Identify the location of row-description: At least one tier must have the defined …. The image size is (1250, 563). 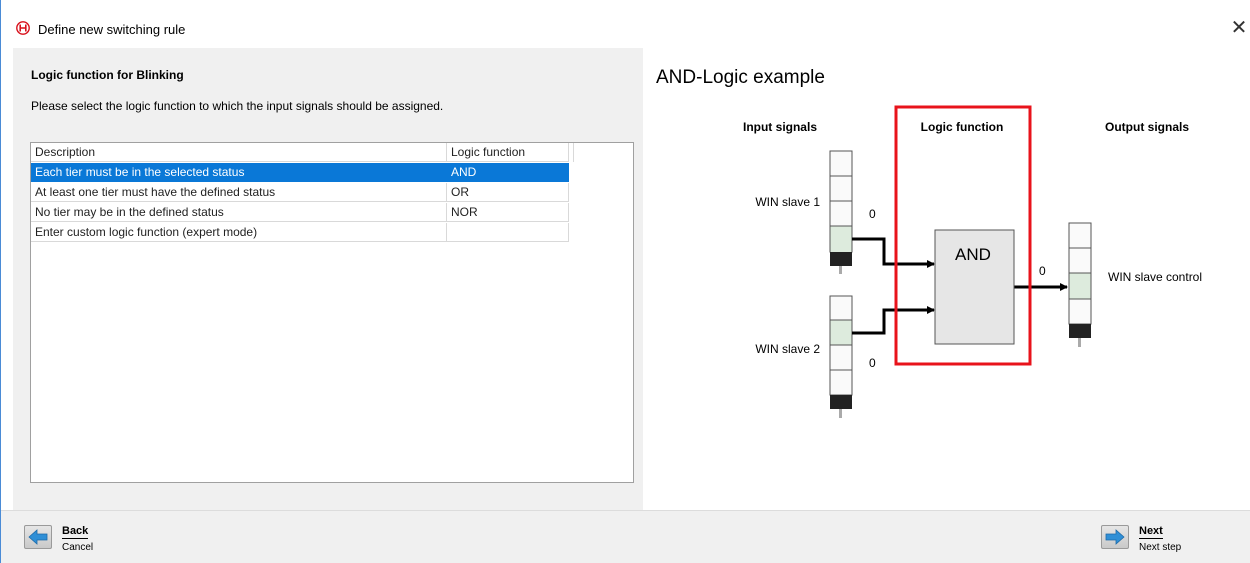
(239, 192).